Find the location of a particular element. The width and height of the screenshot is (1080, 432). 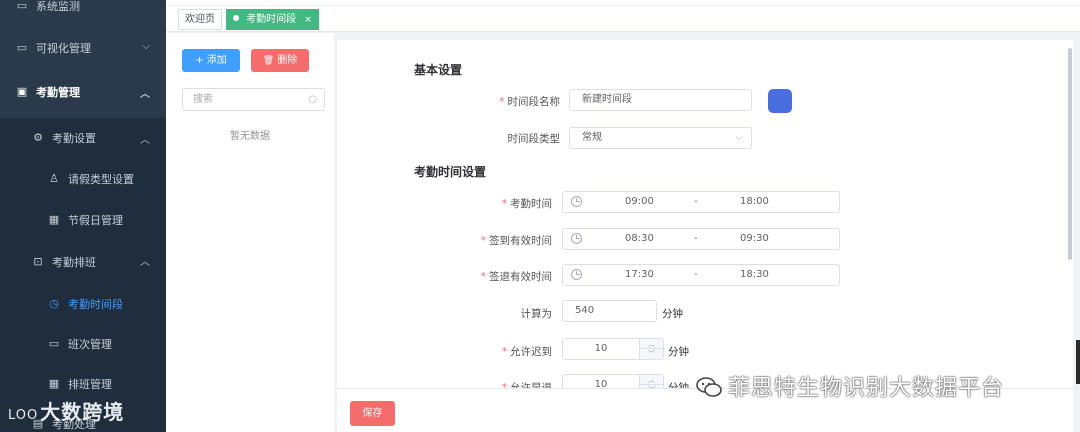

sidebar-item-label: 请假类型设置 is located at coordinates (101, 179).